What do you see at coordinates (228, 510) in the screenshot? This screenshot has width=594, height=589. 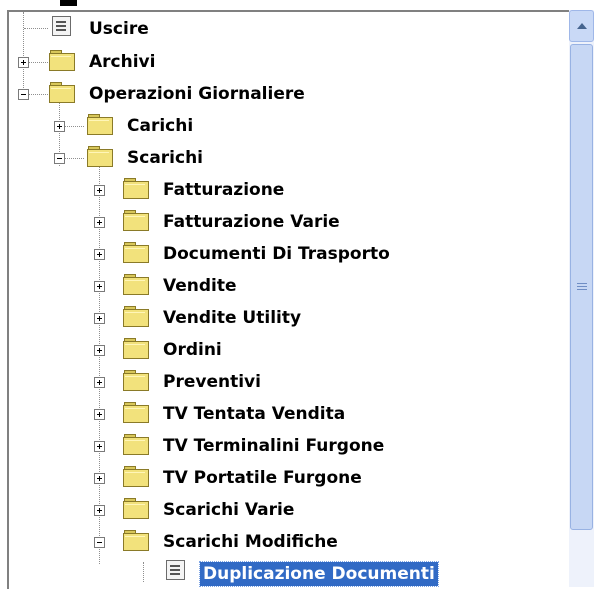 I see `tree-item-scarichi-varie: Scarichi Varie` at bounding box center [228, 510].